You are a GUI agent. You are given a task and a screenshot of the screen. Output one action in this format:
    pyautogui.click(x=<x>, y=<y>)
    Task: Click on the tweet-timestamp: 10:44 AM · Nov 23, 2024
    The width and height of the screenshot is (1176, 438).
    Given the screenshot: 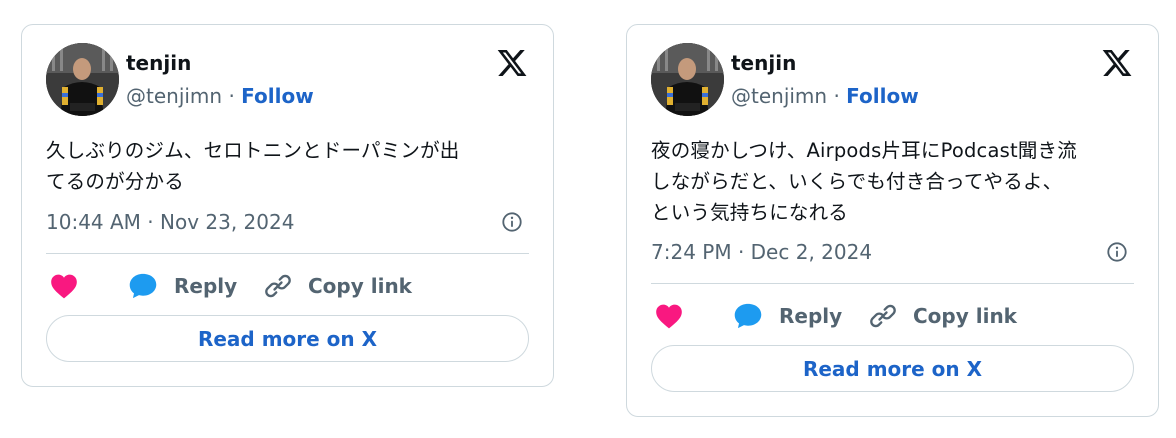 What is the action you would take?
    pyautogui.click(x=170, y=222)
    